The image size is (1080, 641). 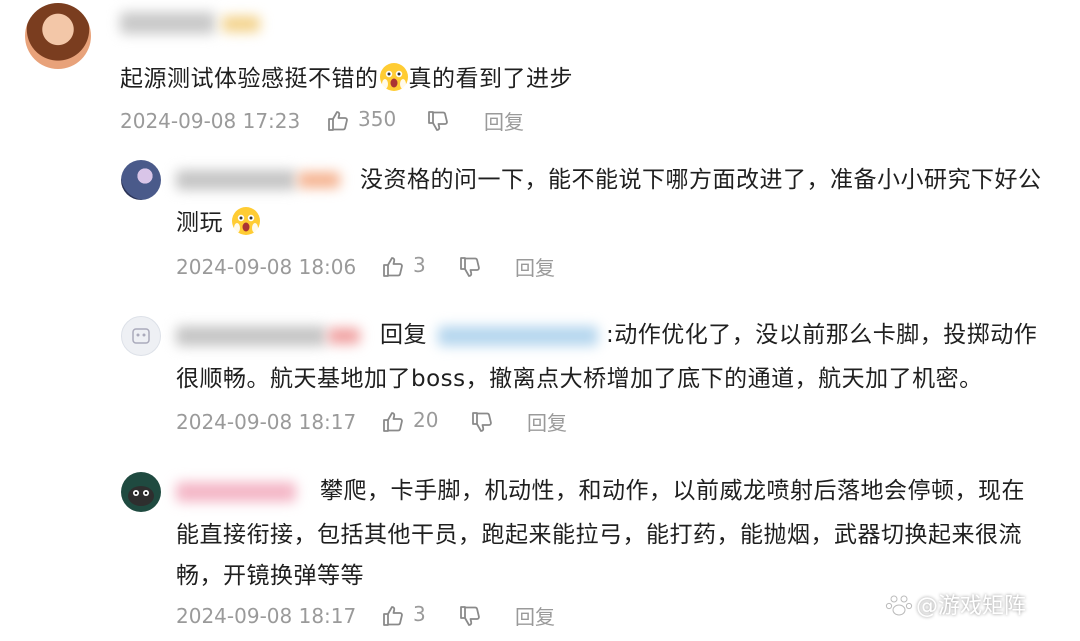 What do you see at coordinates (579, 379) in the screenshot?
I see `reply-text-line2: 很顺畅。航天基地加了boss，撤离点大桥增加了底下的通道，航天加了机密。` at bounding box center [579, 379].